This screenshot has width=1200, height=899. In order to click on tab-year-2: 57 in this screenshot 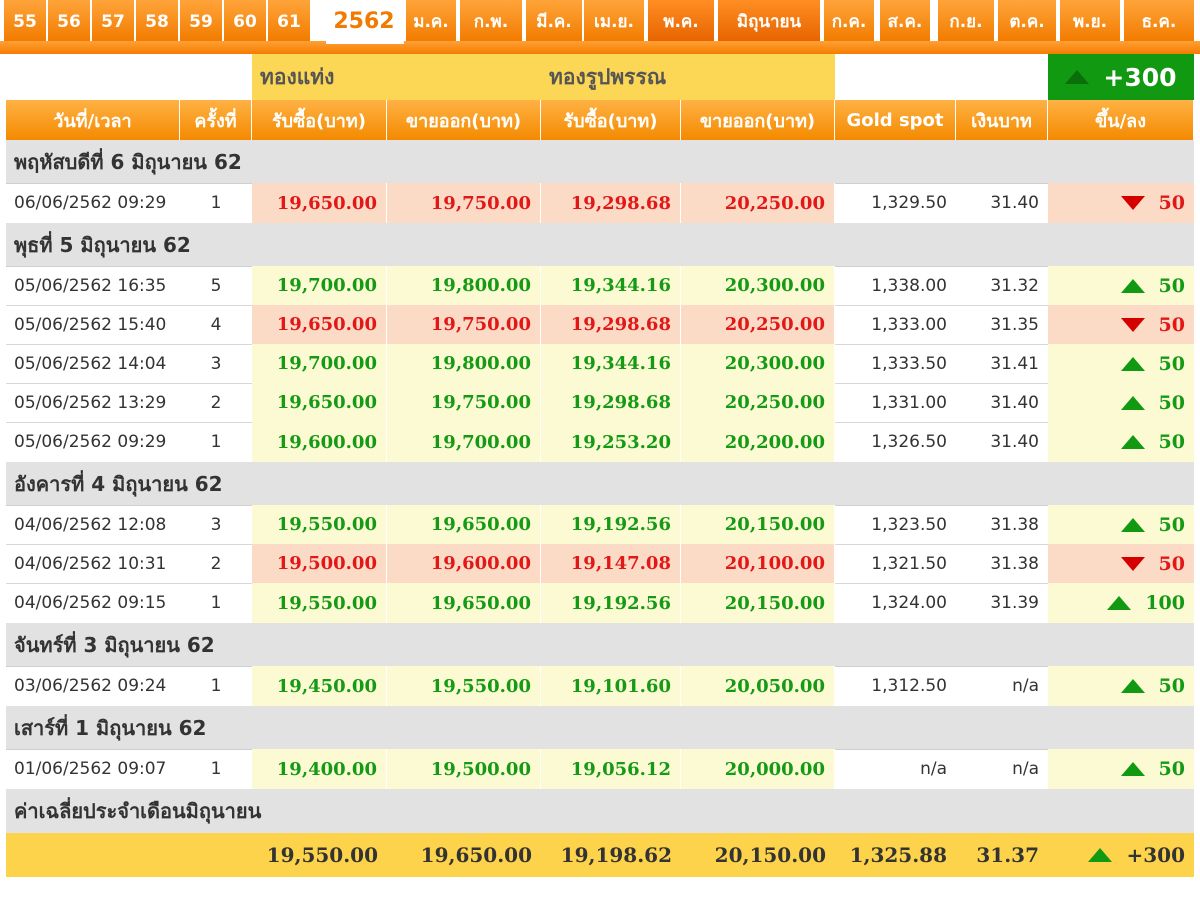, I will do `click(114, 20)`.